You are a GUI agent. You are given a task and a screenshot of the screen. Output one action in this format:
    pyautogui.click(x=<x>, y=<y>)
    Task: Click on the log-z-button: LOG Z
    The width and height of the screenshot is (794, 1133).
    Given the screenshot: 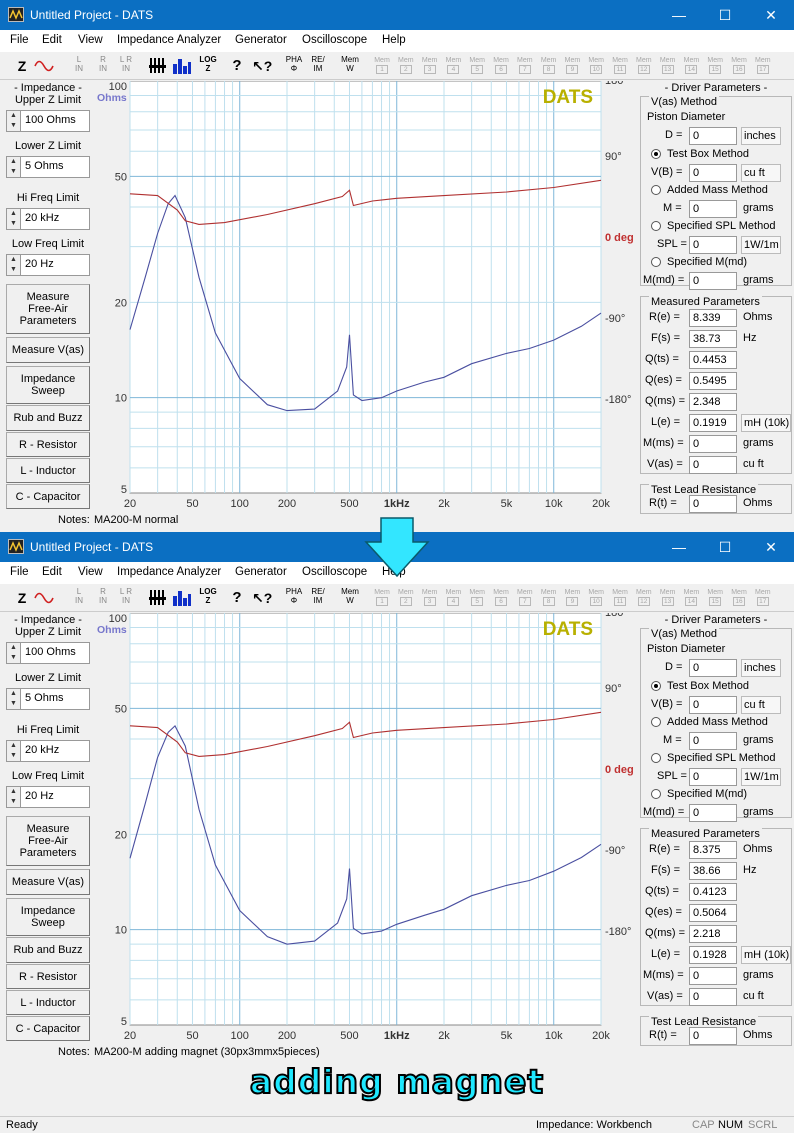 What is the action you would take?
    pyautogui.click(x=208, y=598)
    